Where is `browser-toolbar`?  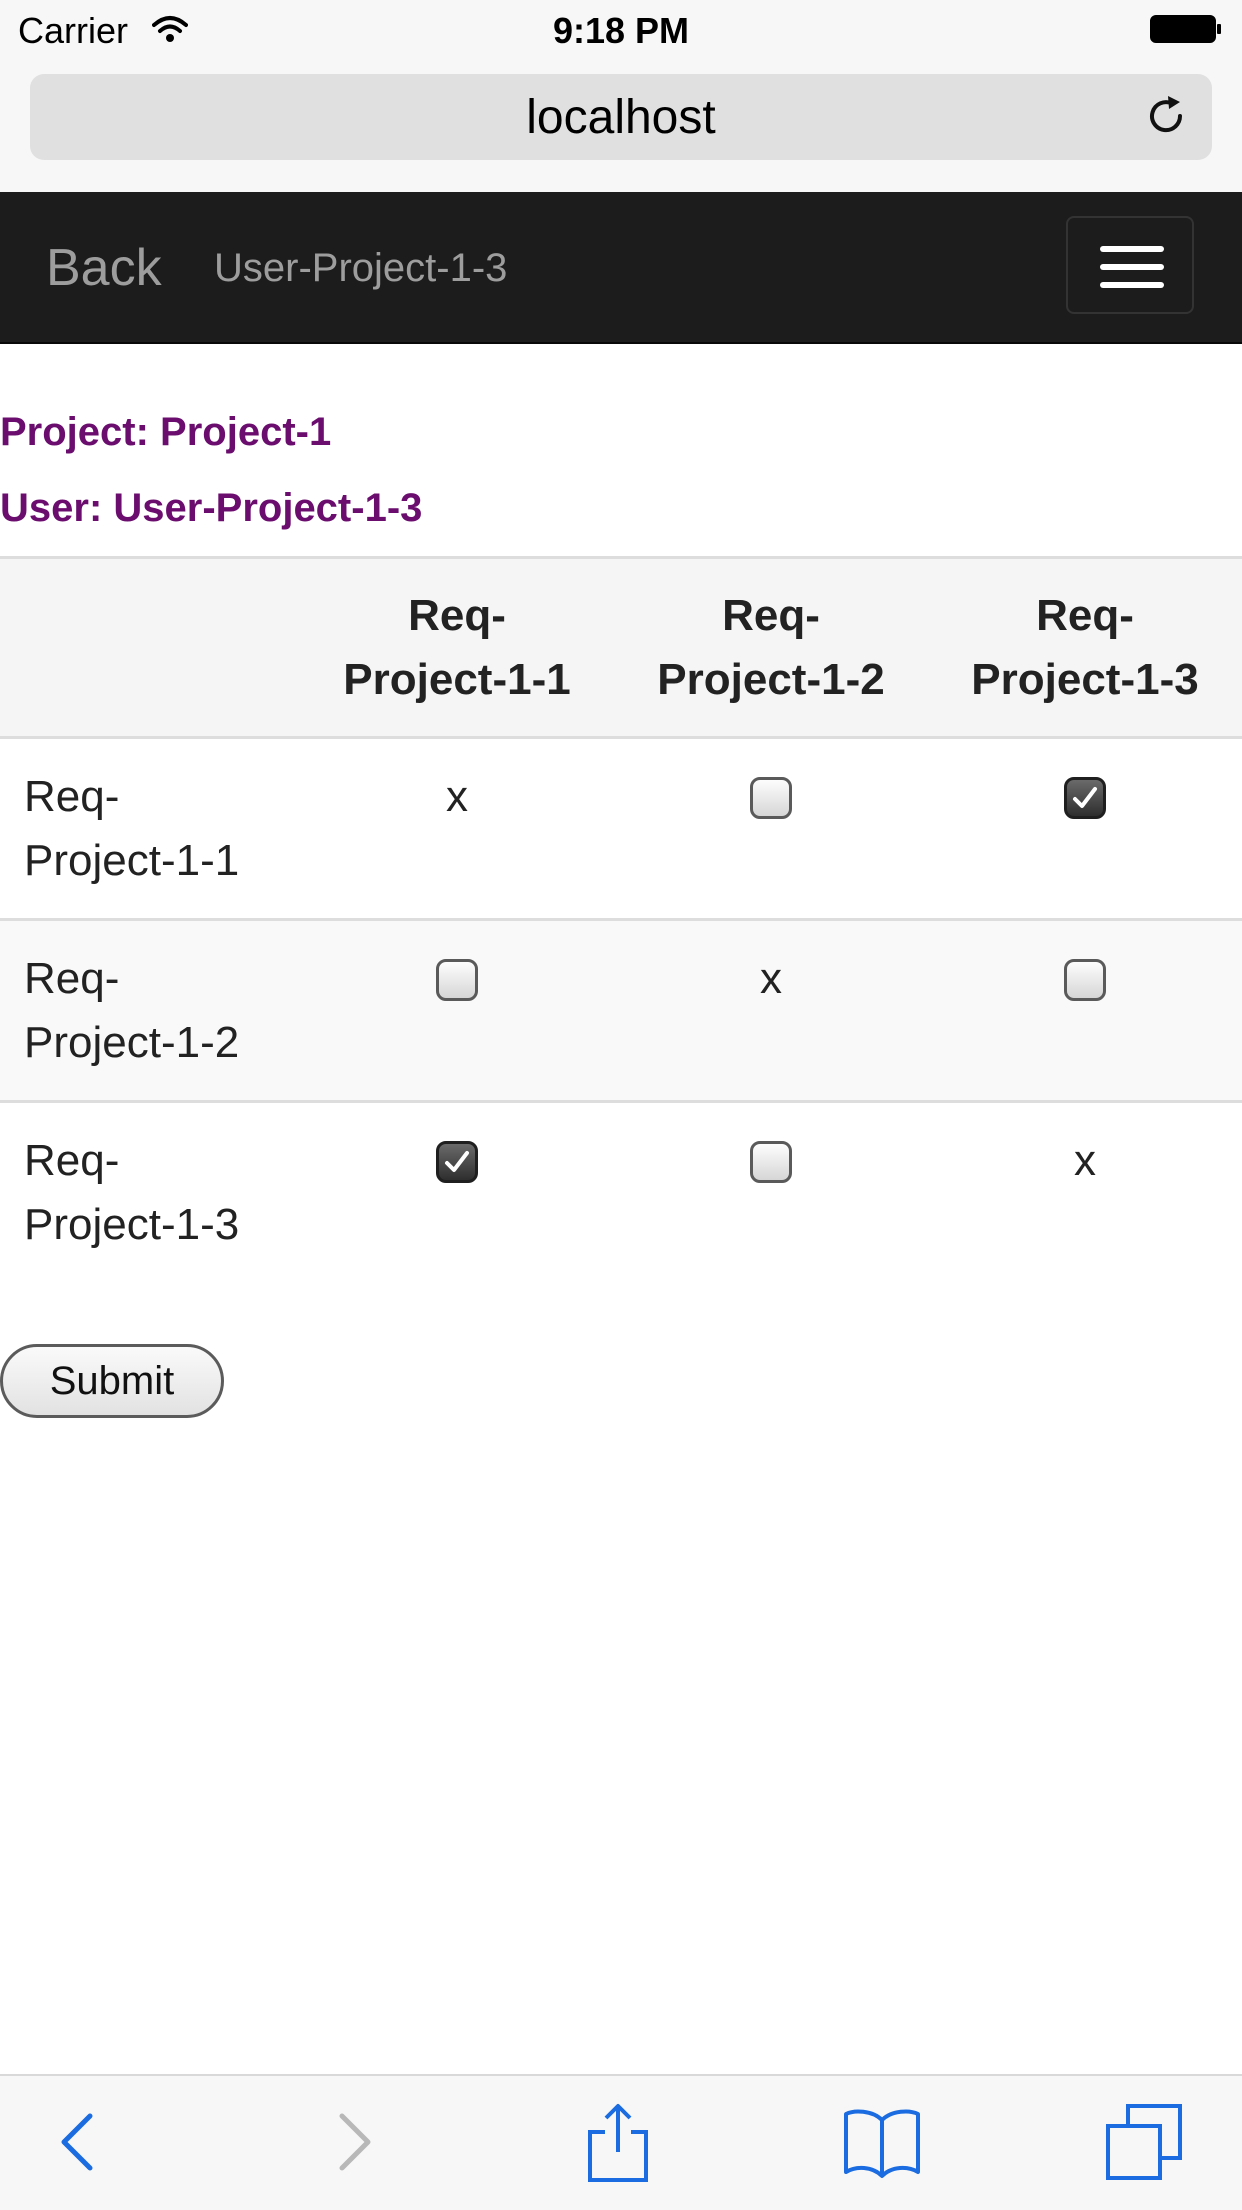 browser-toolbar is located at coordinates (621, 2142).